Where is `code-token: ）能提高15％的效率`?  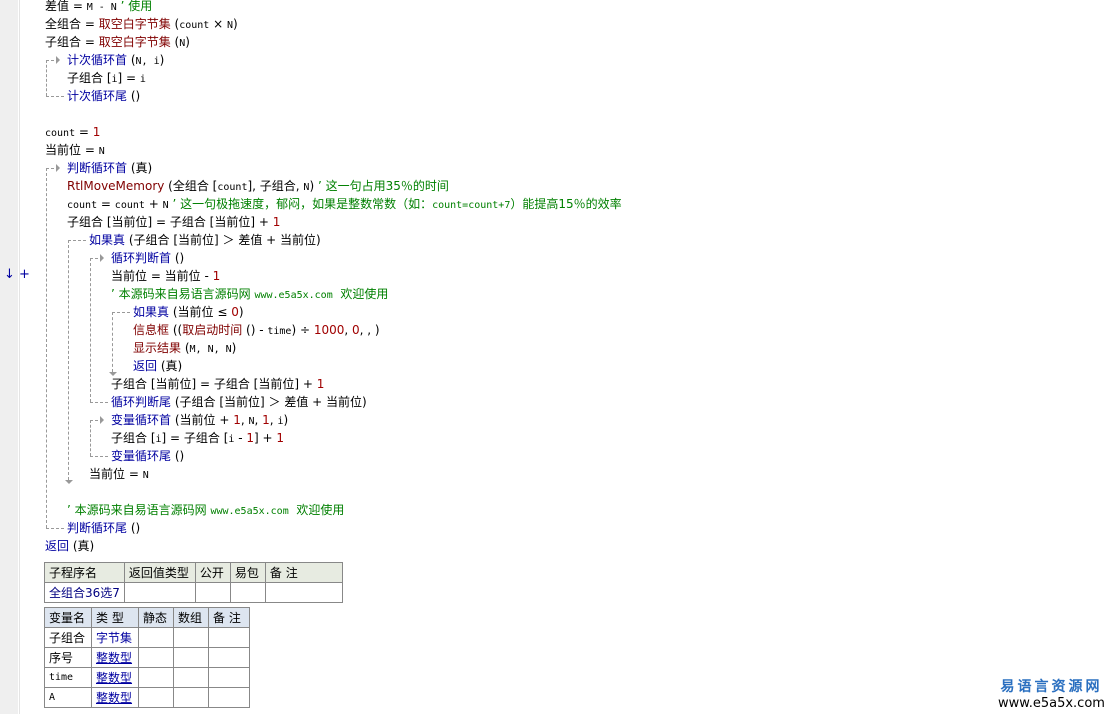 code-token: ）能提高15％的效率 is located at coordinates (566, 204).